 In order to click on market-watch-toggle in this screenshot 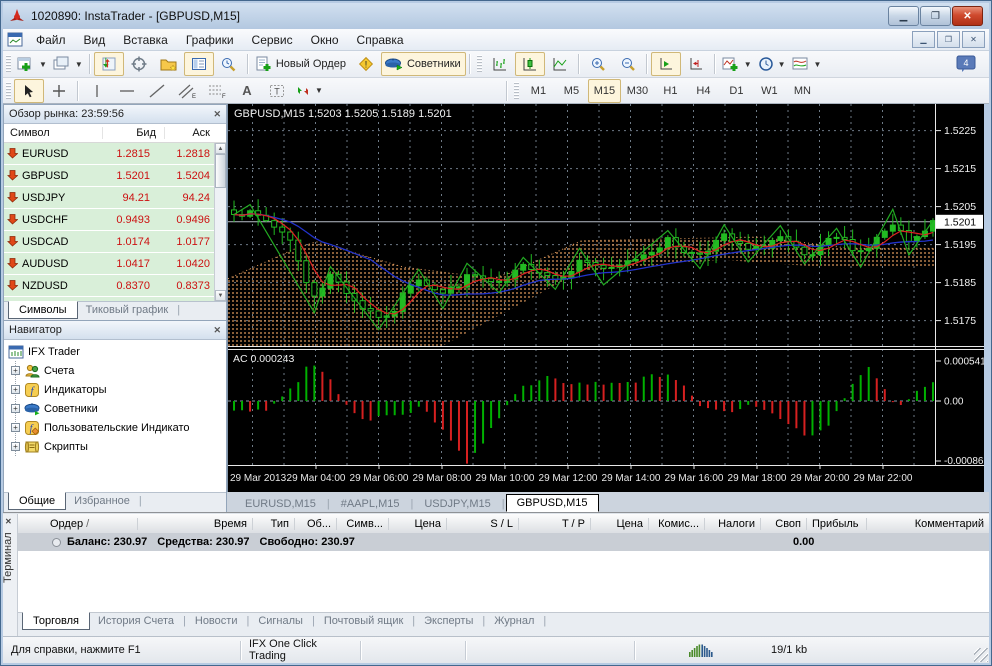, I will do `click(108, 64)`.